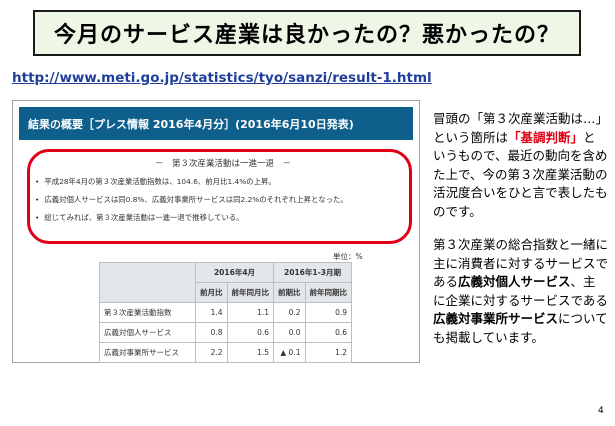  I want to click on period-header: 2016年1-3月期, so click(312, 272).